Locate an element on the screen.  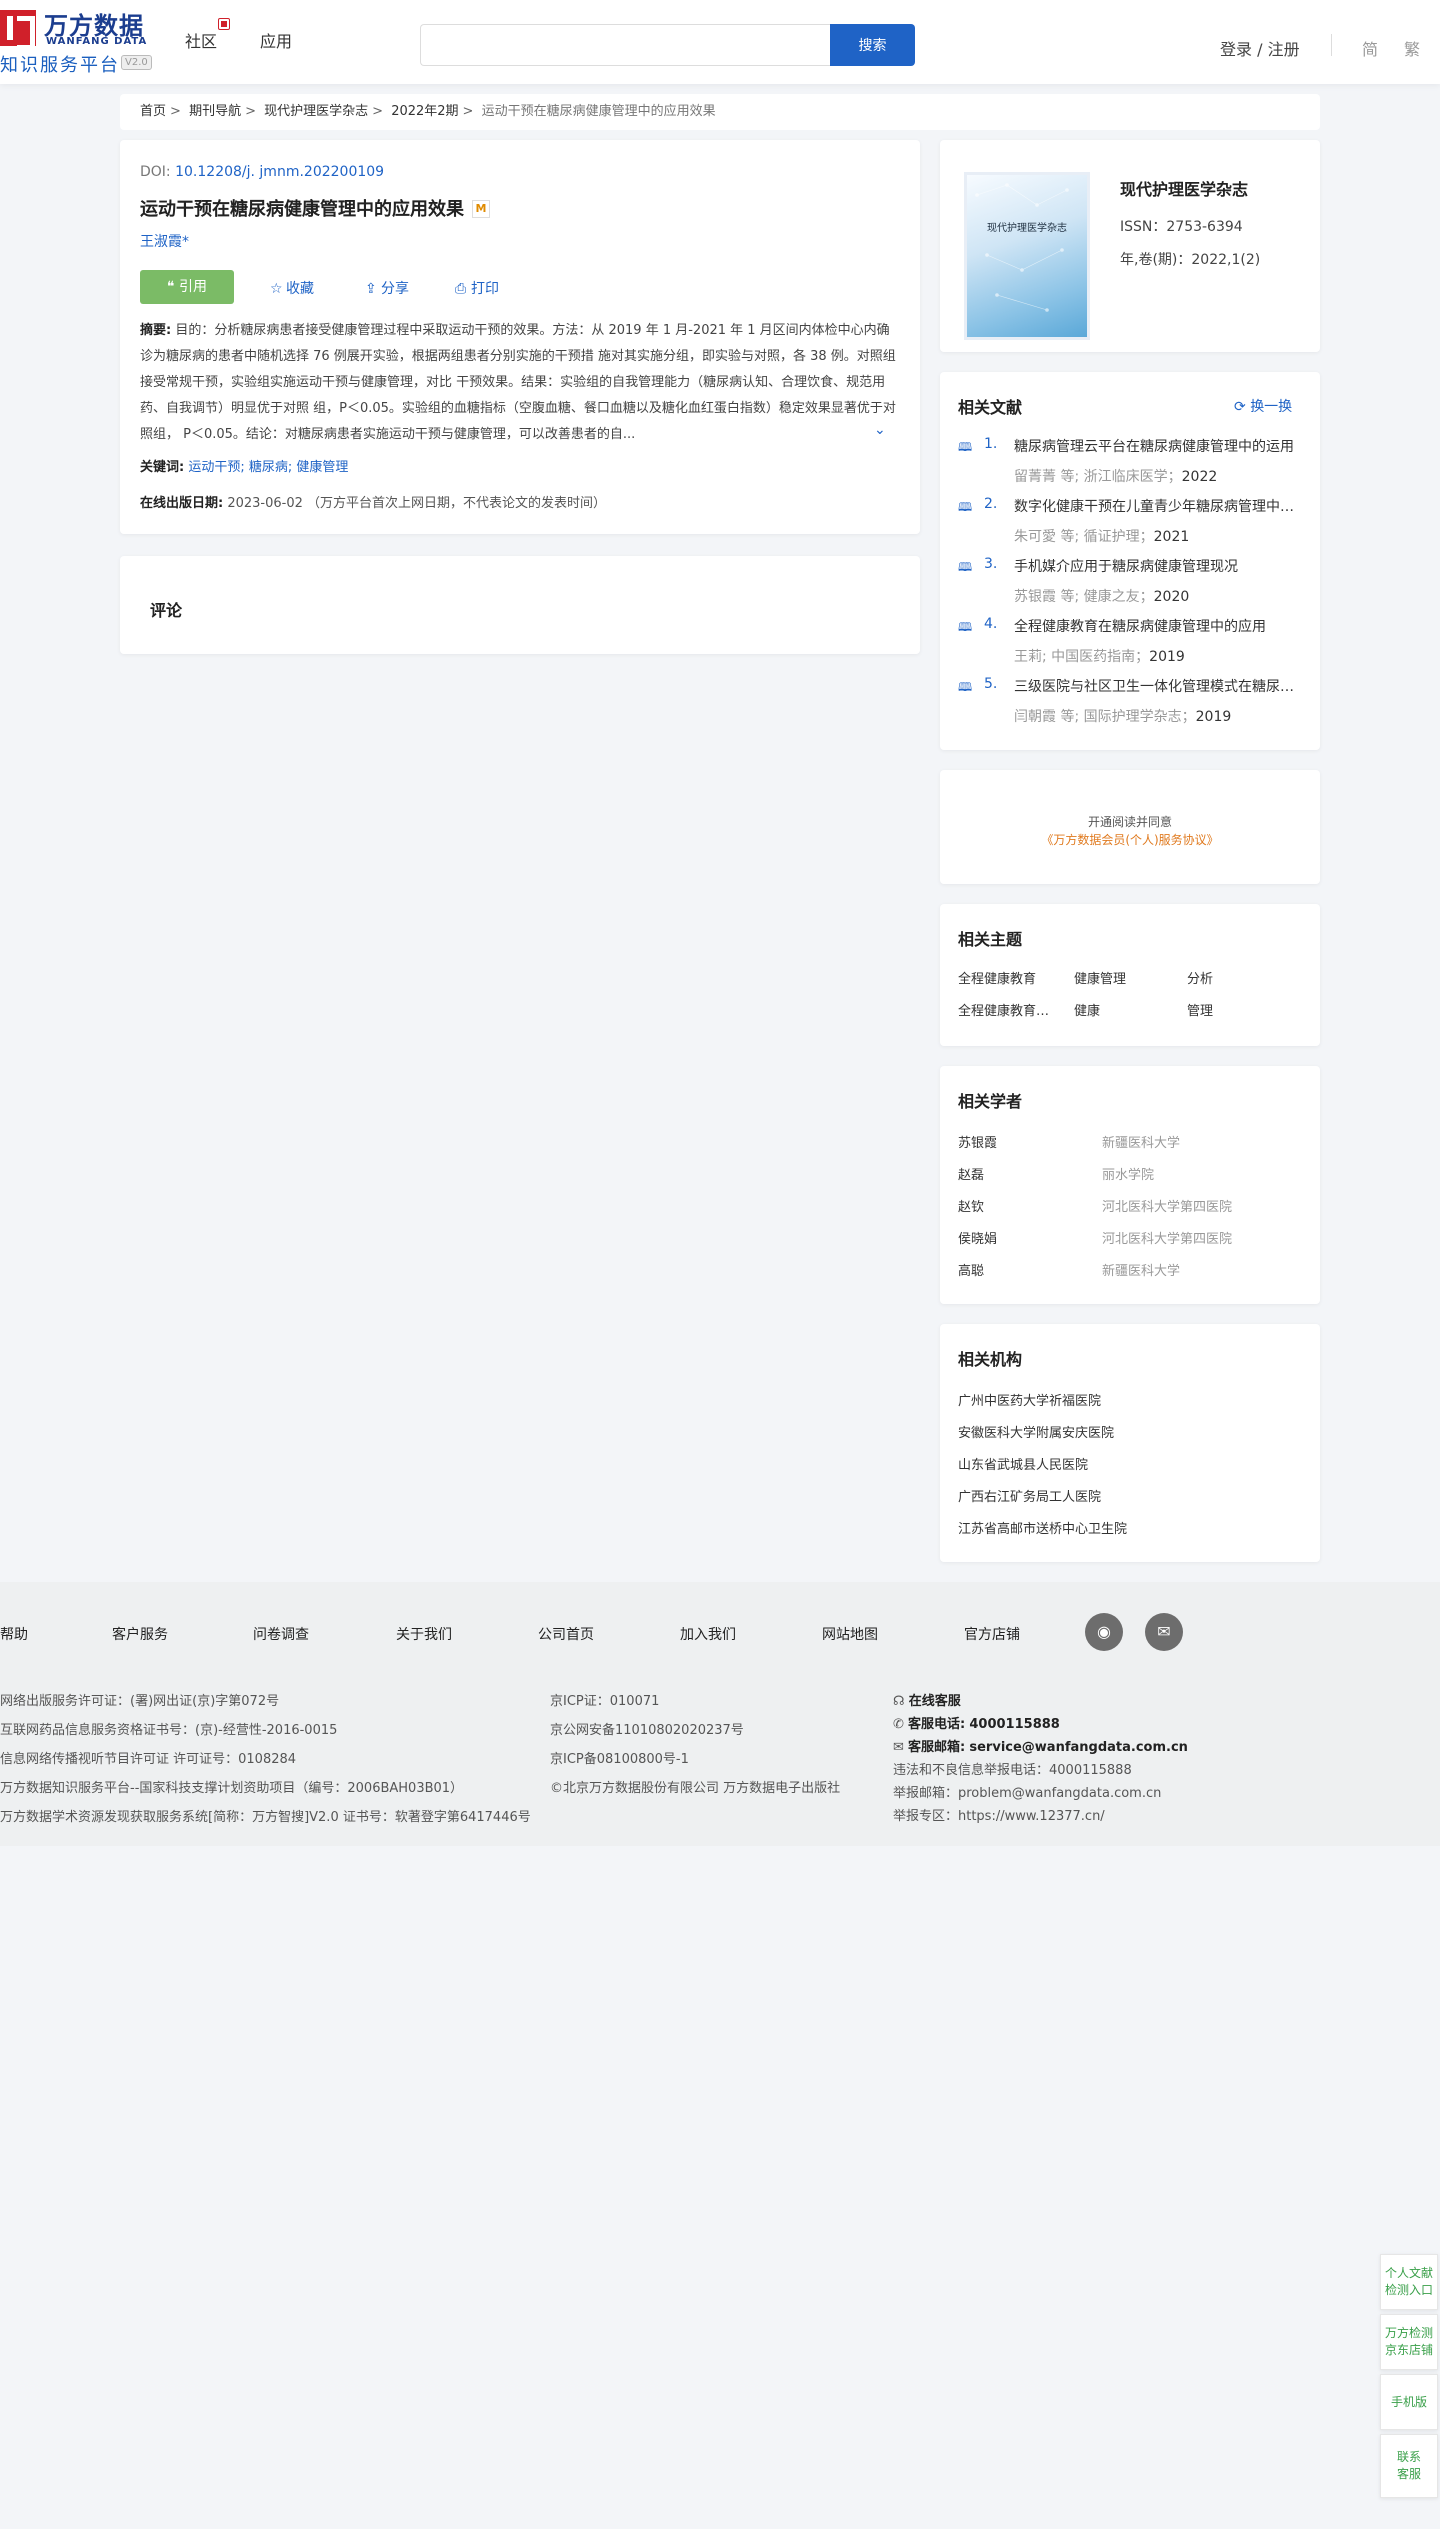
float-contact: 联系 客服 is located at coordinates (1409, 2466).